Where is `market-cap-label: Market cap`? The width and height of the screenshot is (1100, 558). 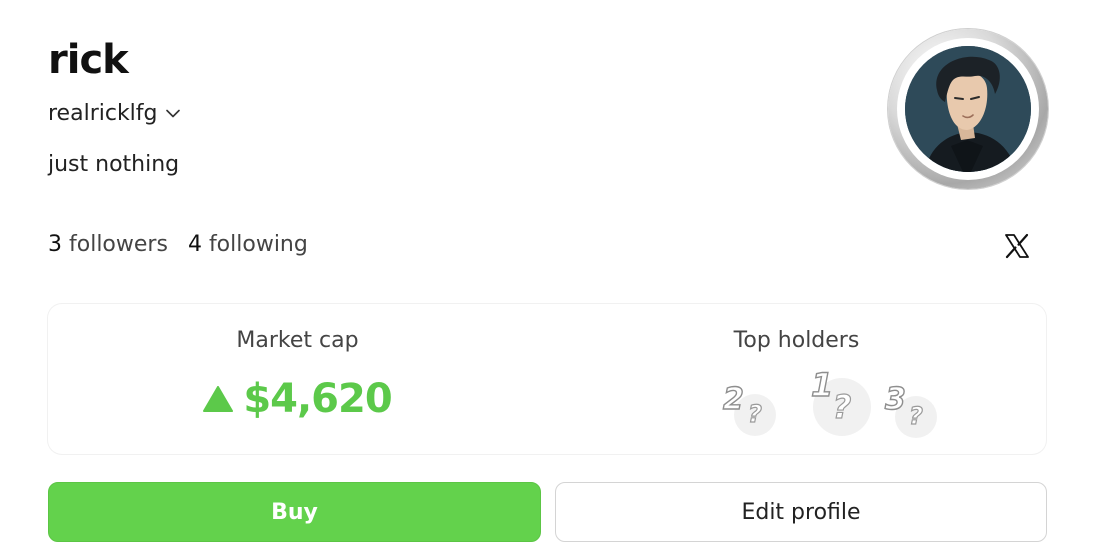
market-cap-label: Market cap is located at coordinates (297, 340).